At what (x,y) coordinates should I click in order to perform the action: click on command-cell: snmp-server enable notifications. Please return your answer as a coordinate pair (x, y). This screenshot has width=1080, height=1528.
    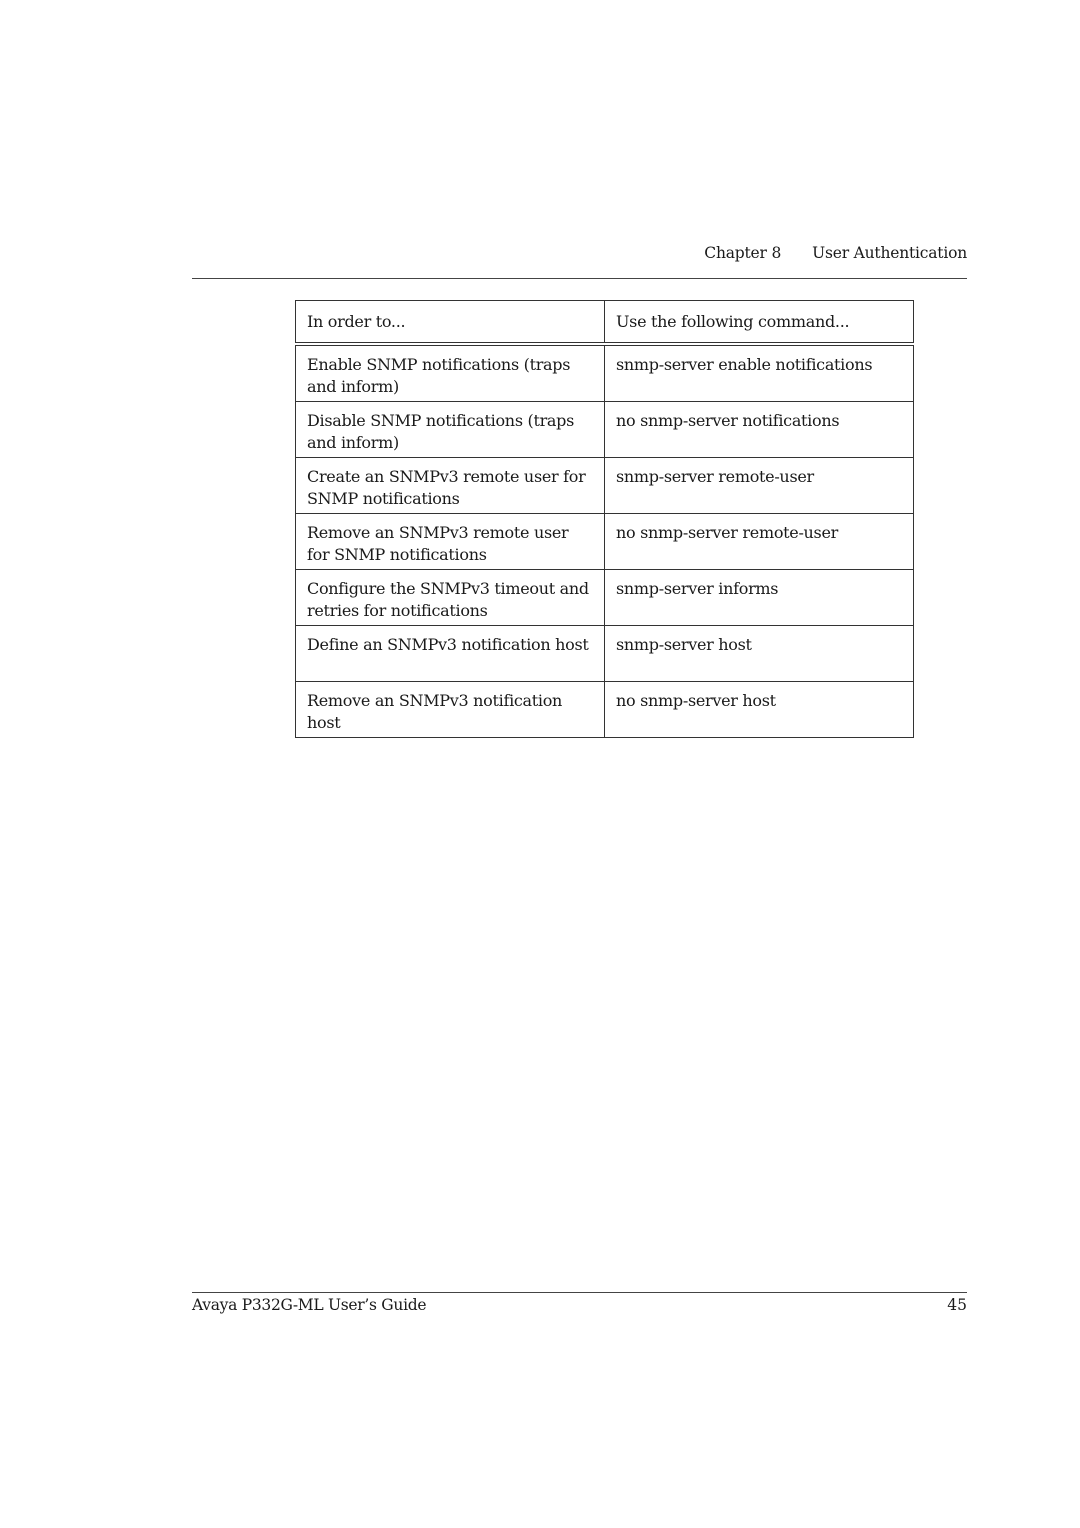
    Looking at the image, I should click on (759, 372).